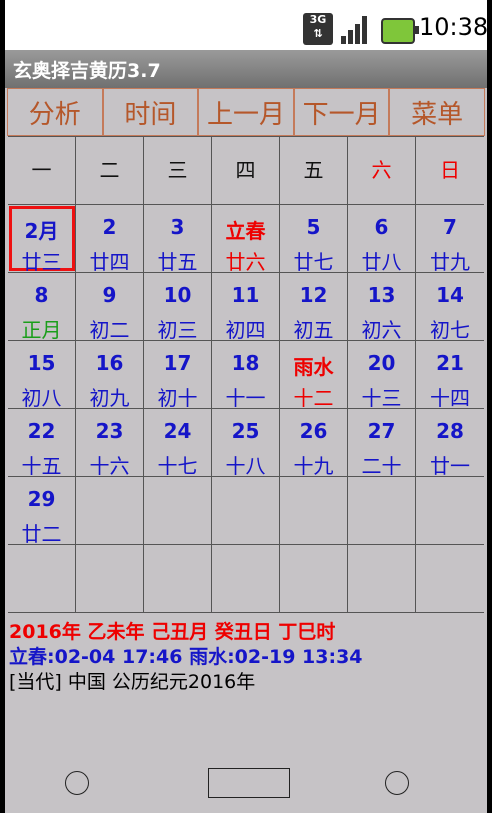  Describe the element at coordinates (313, 330) in the screenshot. I see `lunar-day: 初五` at that location.